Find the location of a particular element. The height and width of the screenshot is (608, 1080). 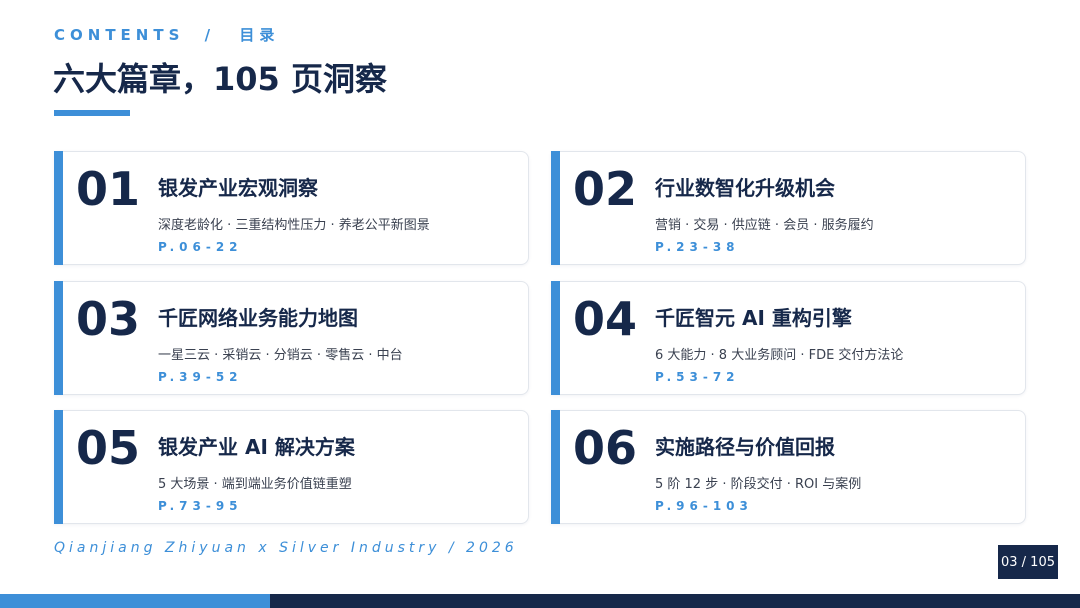

chapter-number: 02 is located at coordinates (605, 189).